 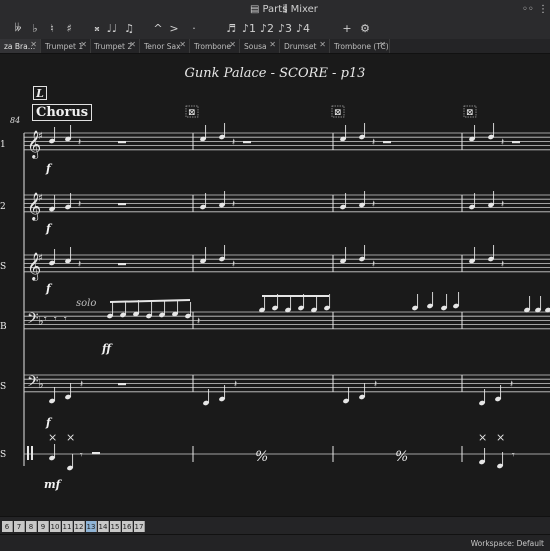 I want to click on title-bar: ▤ Parts ⫼ Mixer ◦◦ ⋮, so click(x=275, y=9).